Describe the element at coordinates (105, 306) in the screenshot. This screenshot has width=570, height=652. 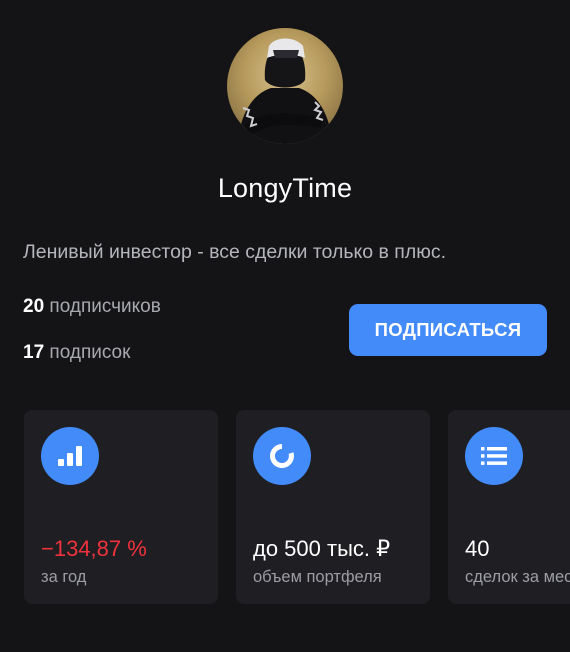
I see `followers-label: подписчиков` at that location.